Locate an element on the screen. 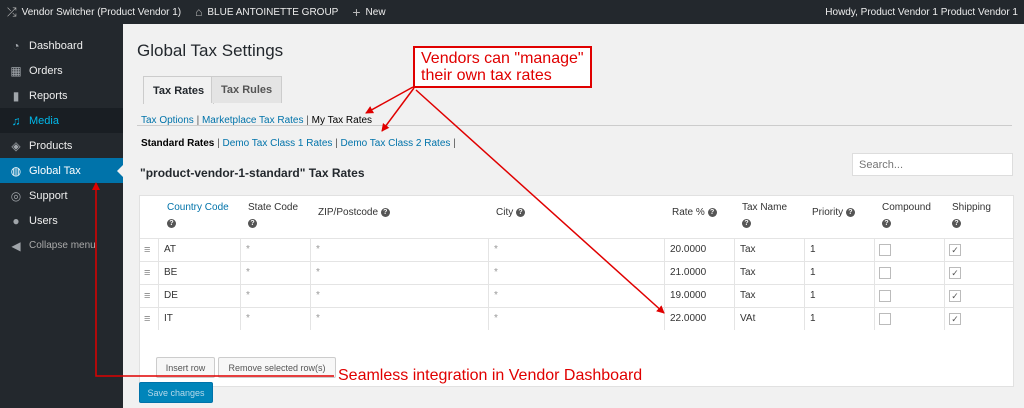 Image resolution: width=1024 pixels, height=408 pixels. table-row: ≡ AT * * * 20.0000 Tax 1 ✓ is located at coordinates (576, 249).